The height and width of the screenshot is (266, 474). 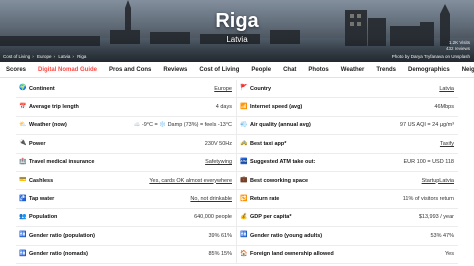 I want to click on info-cell: 🚻 Gender ratio (young adults) 53% 47%, so click(x=347, y=235).